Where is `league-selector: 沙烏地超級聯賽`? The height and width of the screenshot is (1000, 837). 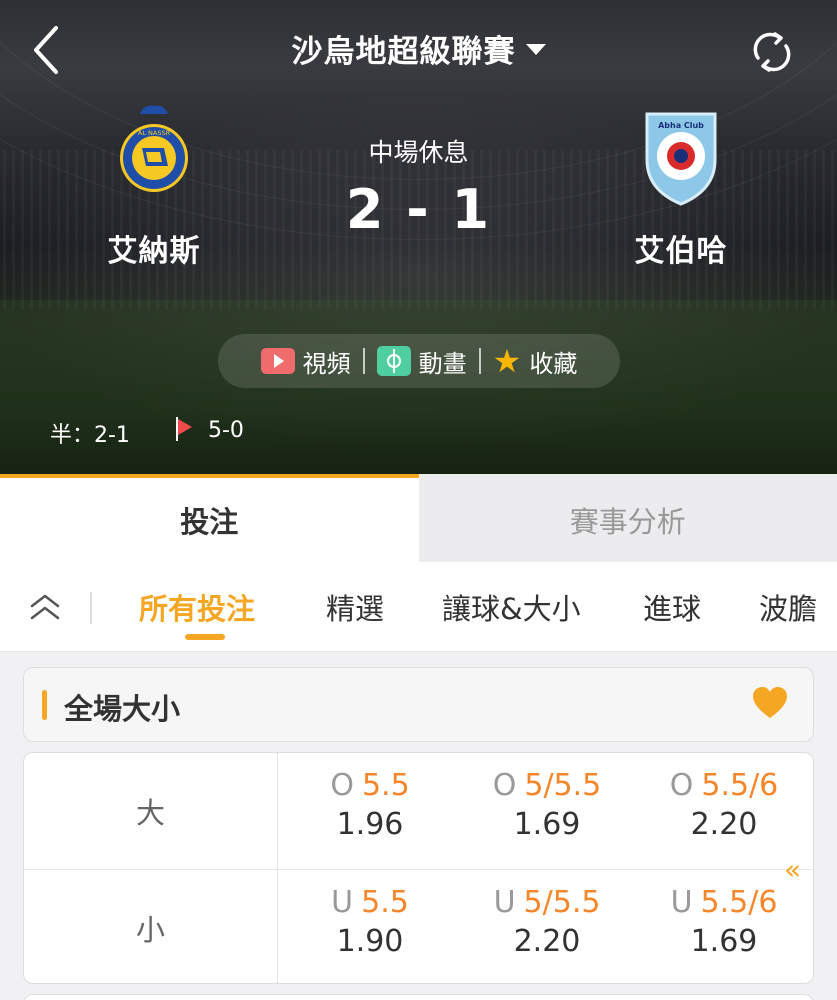 league-selector: 沙烏地超級聯賽 is located at coordinates (418, 48).